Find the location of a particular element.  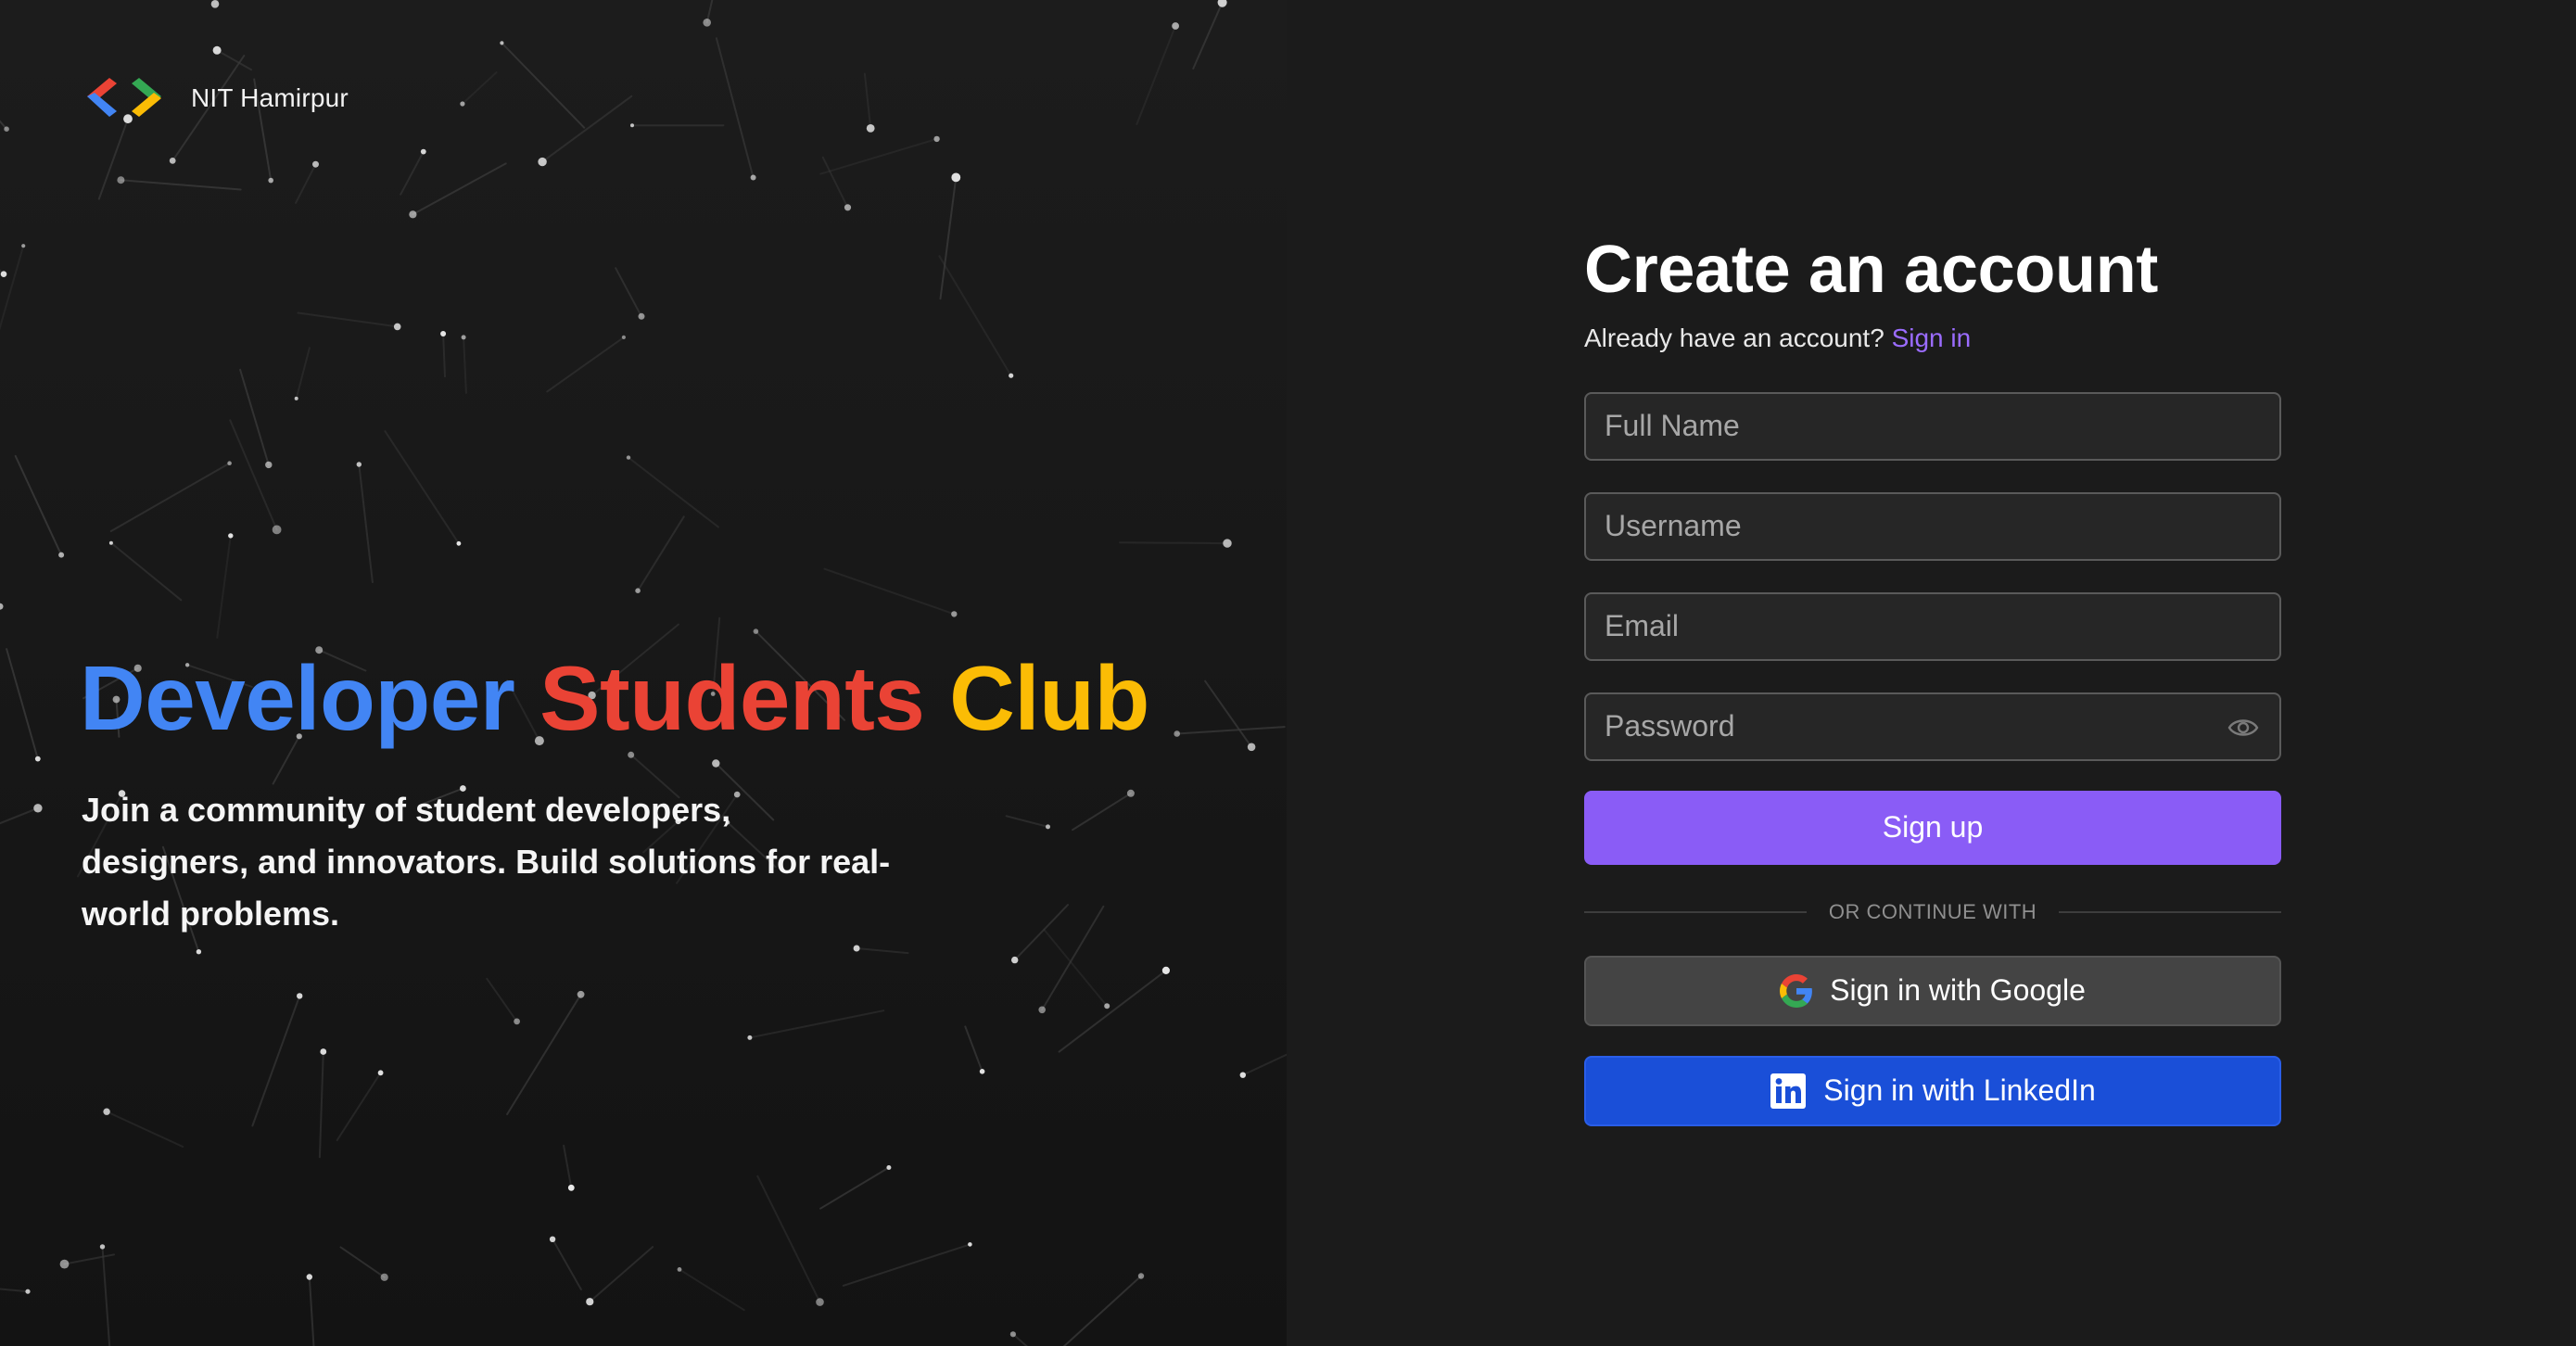

email-input is located at coordinates (1932, 626).